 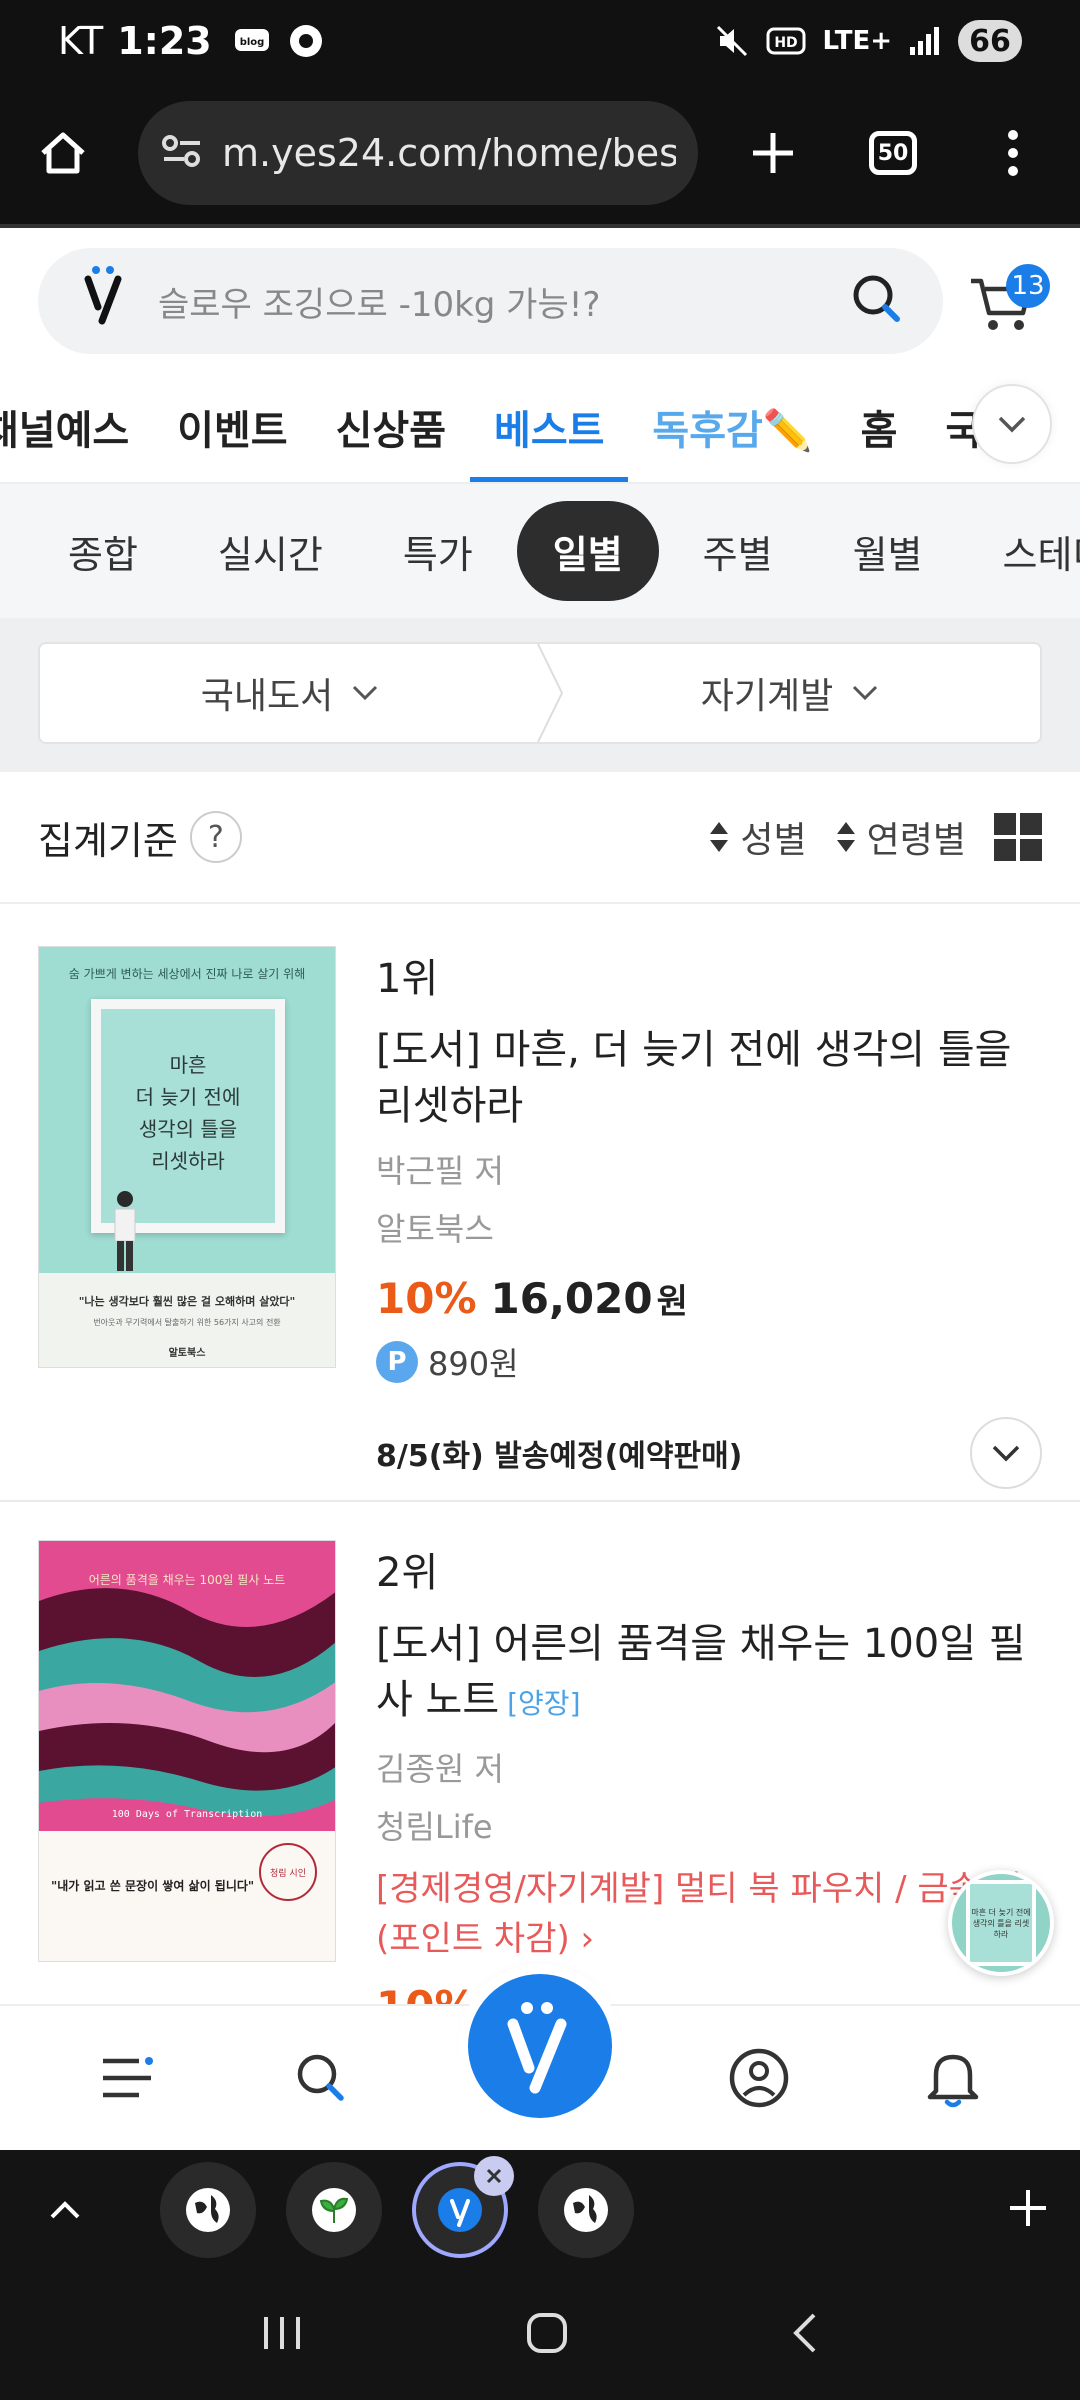 I want to click on category-select: 국내도서, so click(x=290, y=693).